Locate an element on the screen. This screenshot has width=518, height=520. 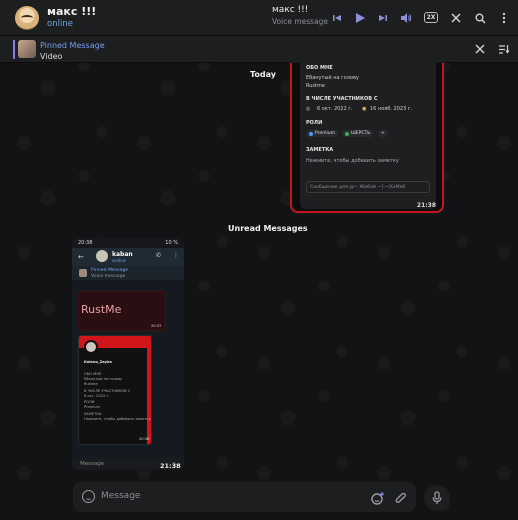
role-wool: ШЕРСТЬ is located at coordinates (358, 133).